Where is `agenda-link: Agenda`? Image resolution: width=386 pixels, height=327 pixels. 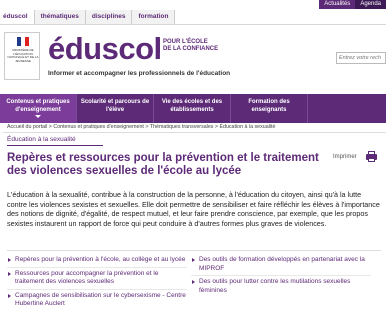
agenda-link: Agenda is located at coordinates (370, 4).